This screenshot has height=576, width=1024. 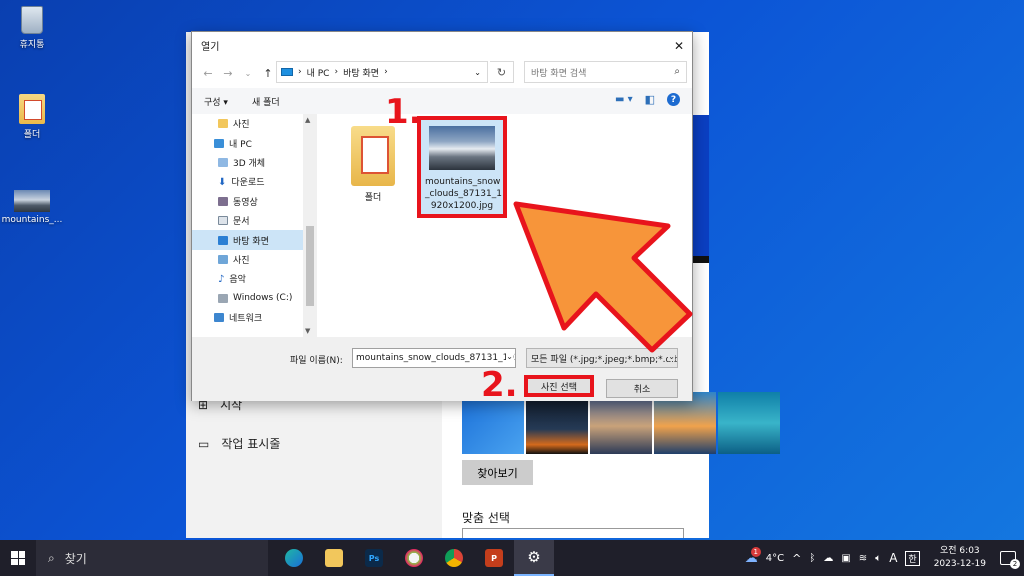 I want to click on settings-nav-taskbar: ▭ 작업 표시줄, so click(x=239, y=443).